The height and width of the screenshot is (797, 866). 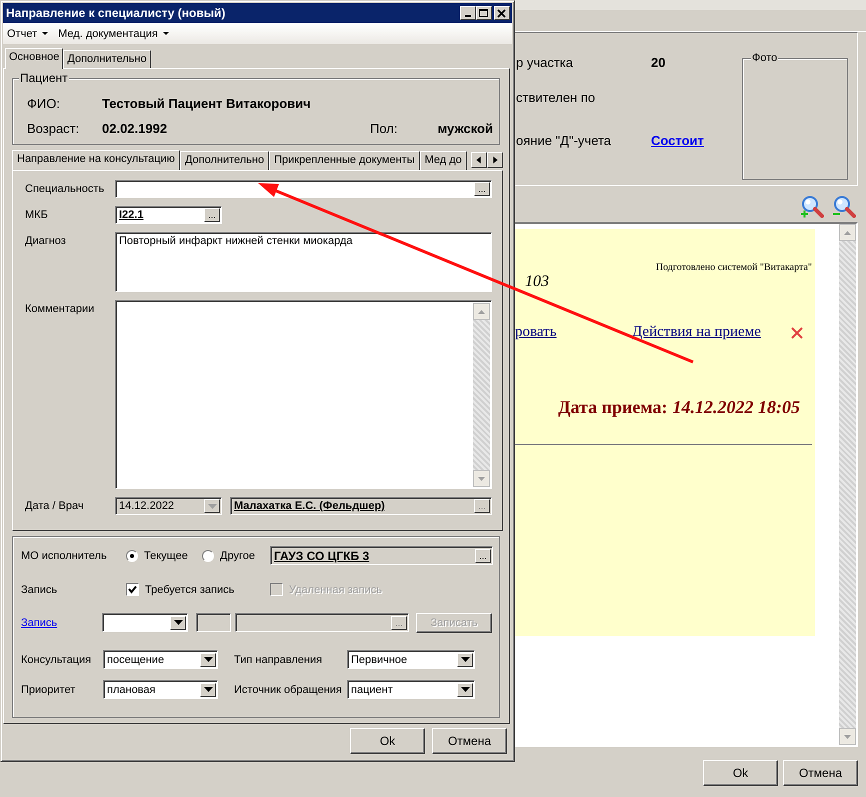 I want to click on field-label: Пол:, so click(x=384, y=128).